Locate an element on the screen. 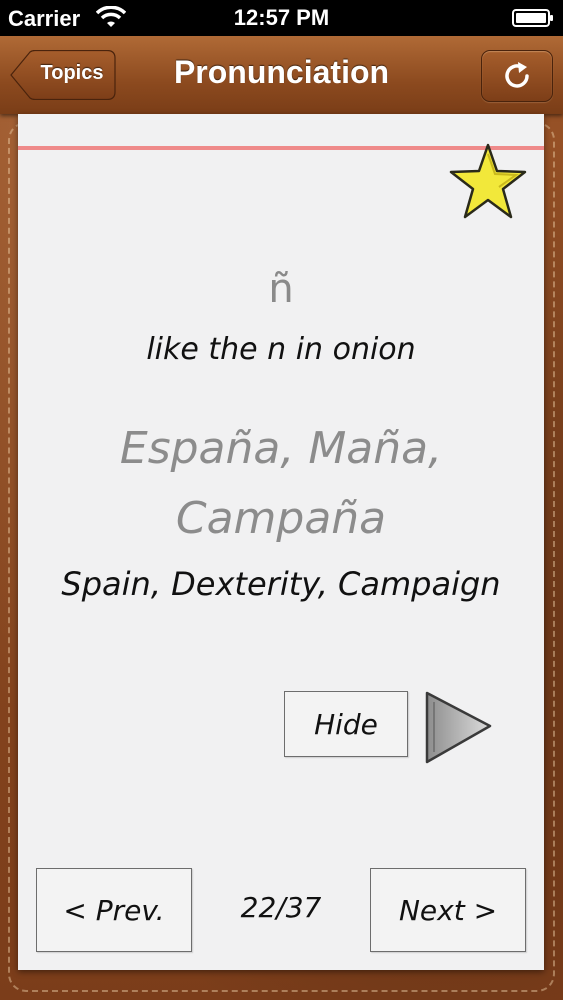 Image resolution: width=563 pixels, height=1000 pixels. refresh-icon is located at coordinates (517, 75).